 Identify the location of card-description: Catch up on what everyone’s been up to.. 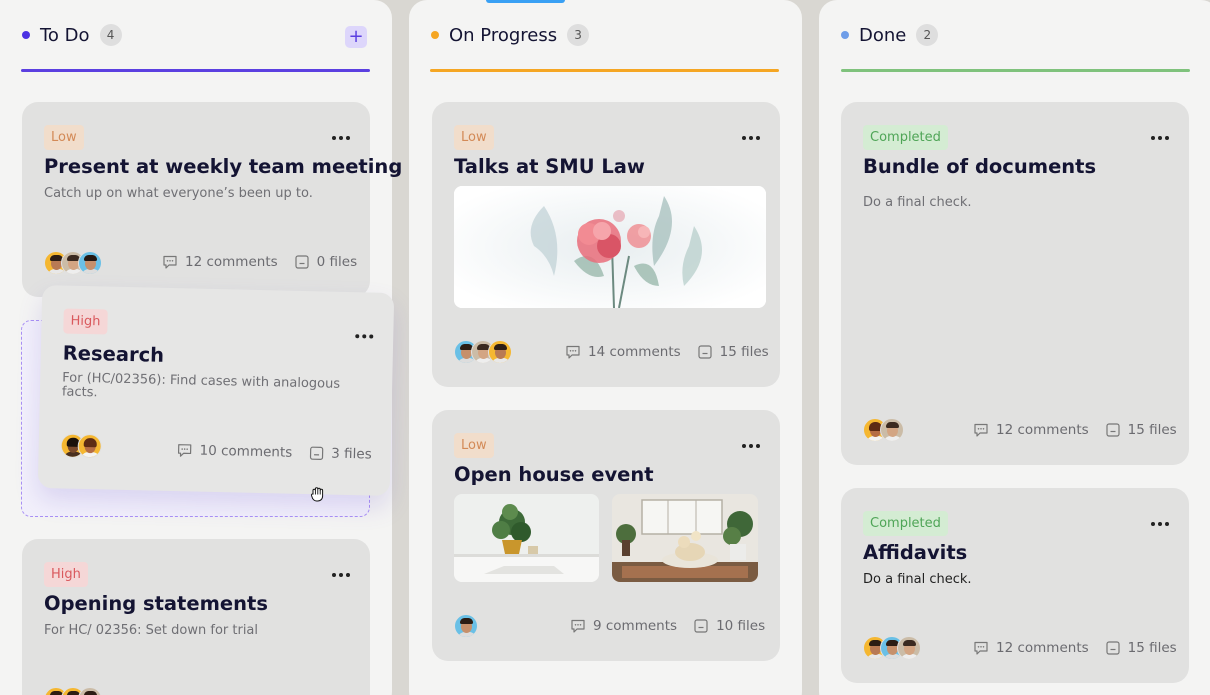
(178, 193).